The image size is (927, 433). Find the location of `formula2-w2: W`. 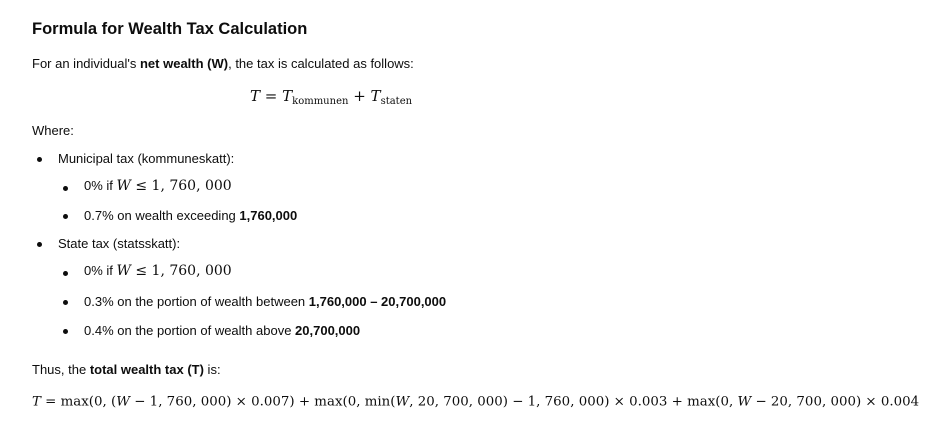

formula2-w2: W is located at coordinates (402, 401).